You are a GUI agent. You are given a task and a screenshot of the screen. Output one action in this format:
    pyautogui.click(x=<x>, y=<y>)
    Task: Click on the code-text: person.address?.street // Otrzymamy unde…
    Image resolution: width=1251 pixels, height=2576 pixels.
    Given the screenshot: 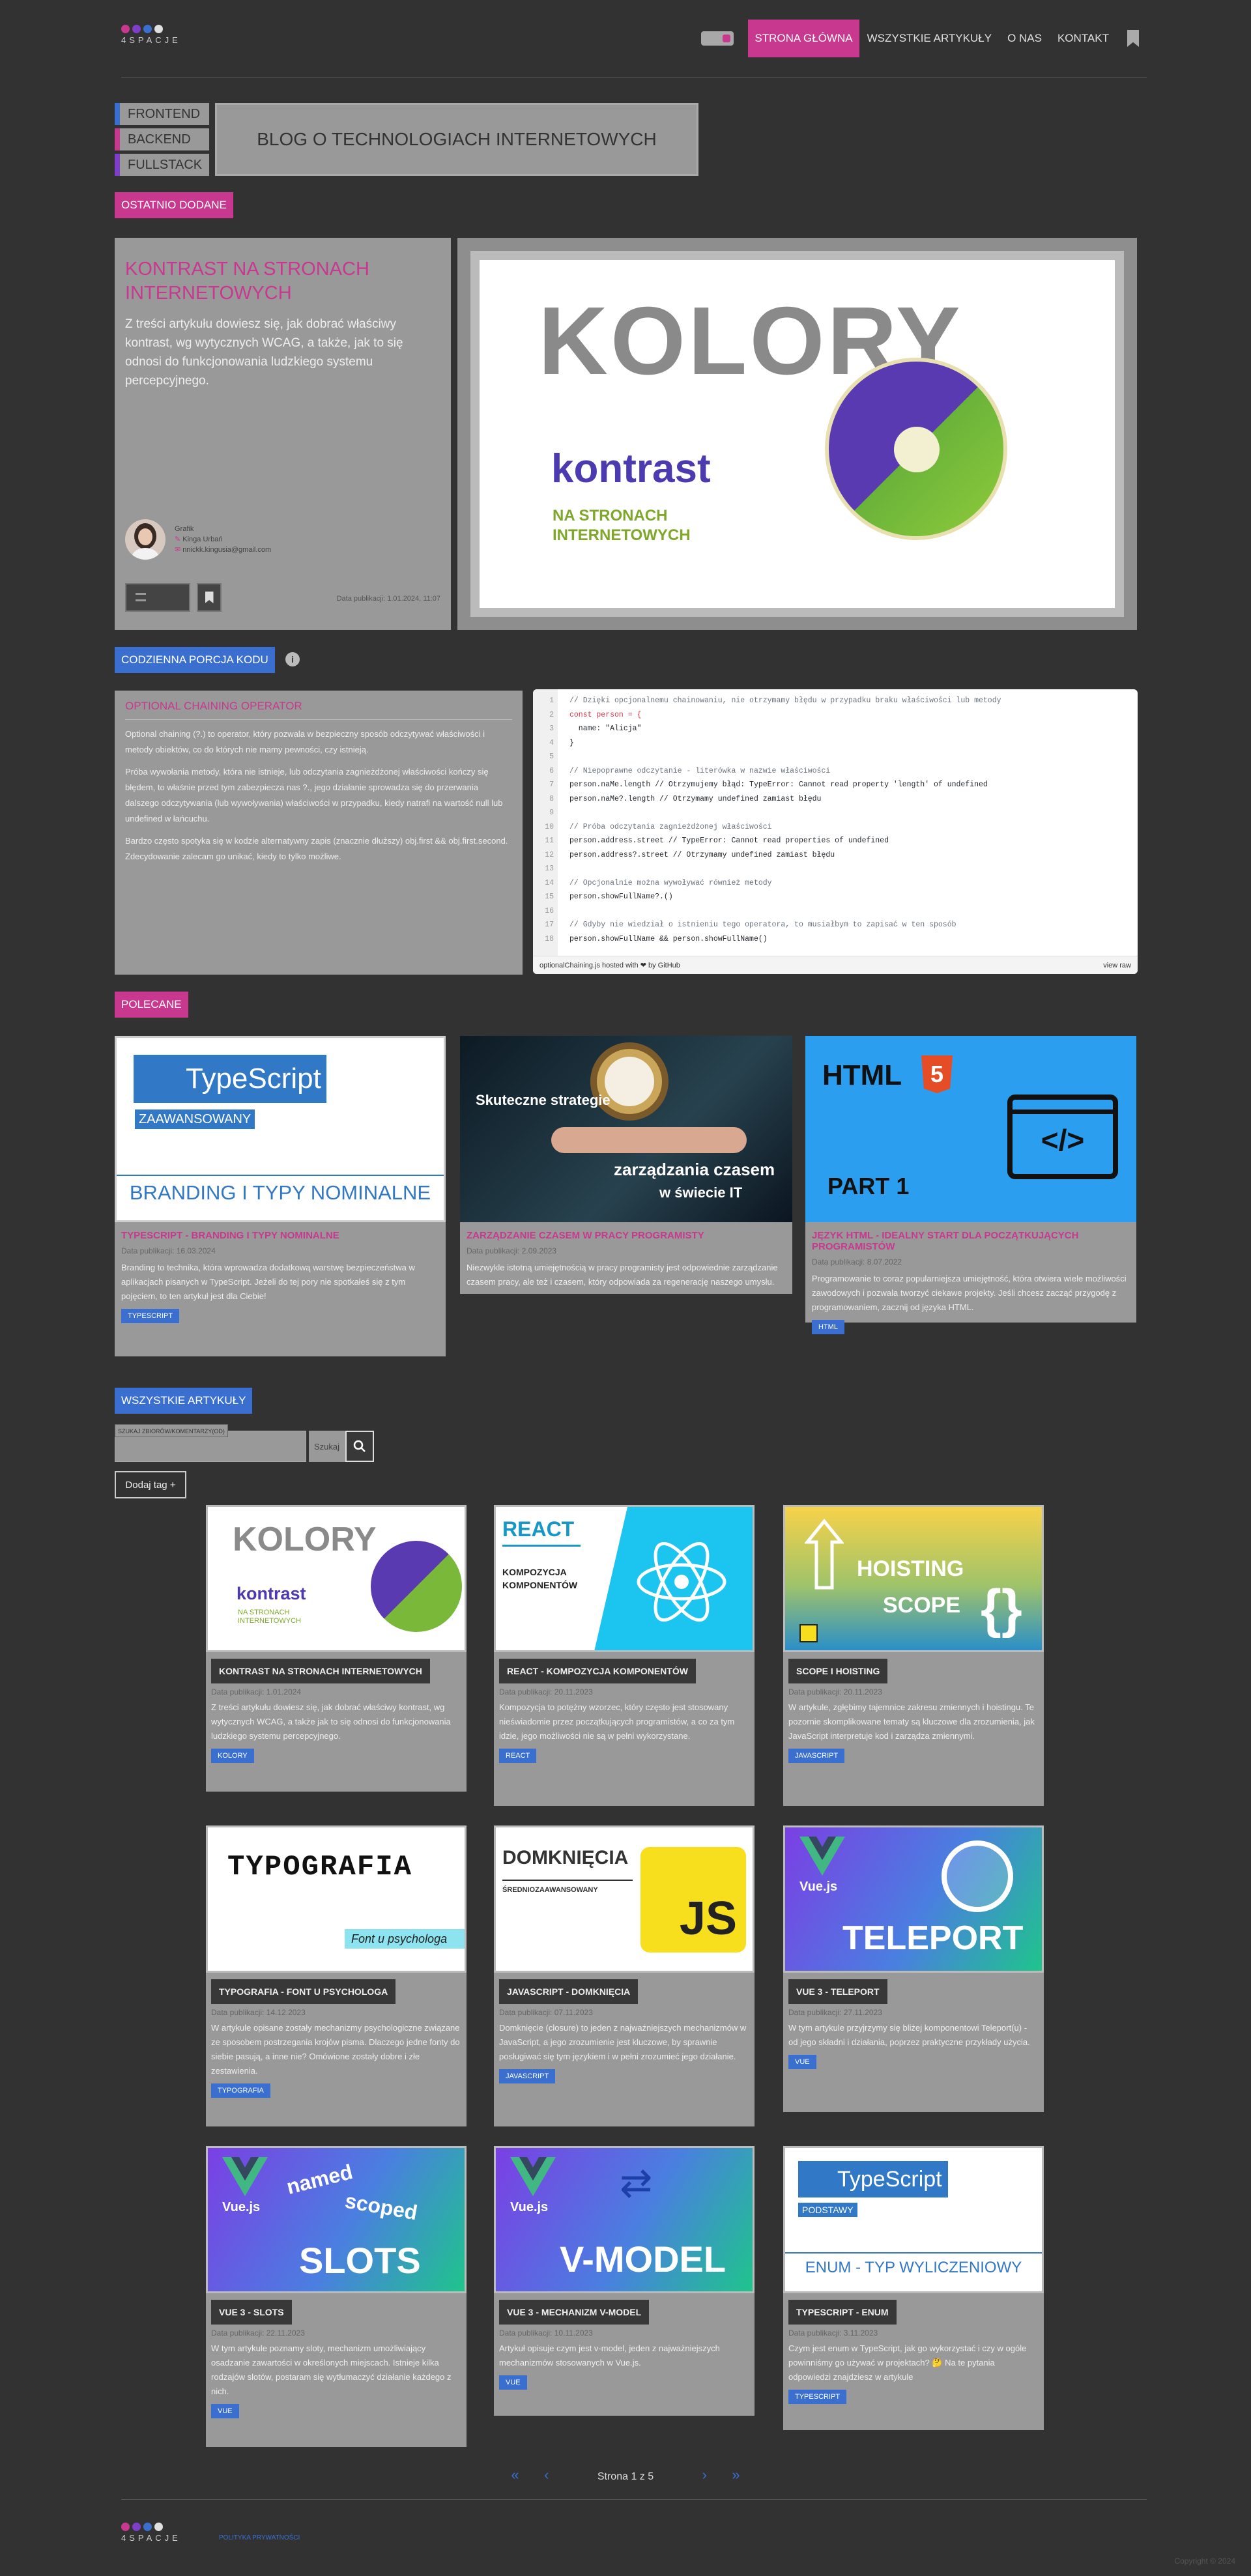 What is the action you would take?
    pyautogui.click(x=702, y=854)
    